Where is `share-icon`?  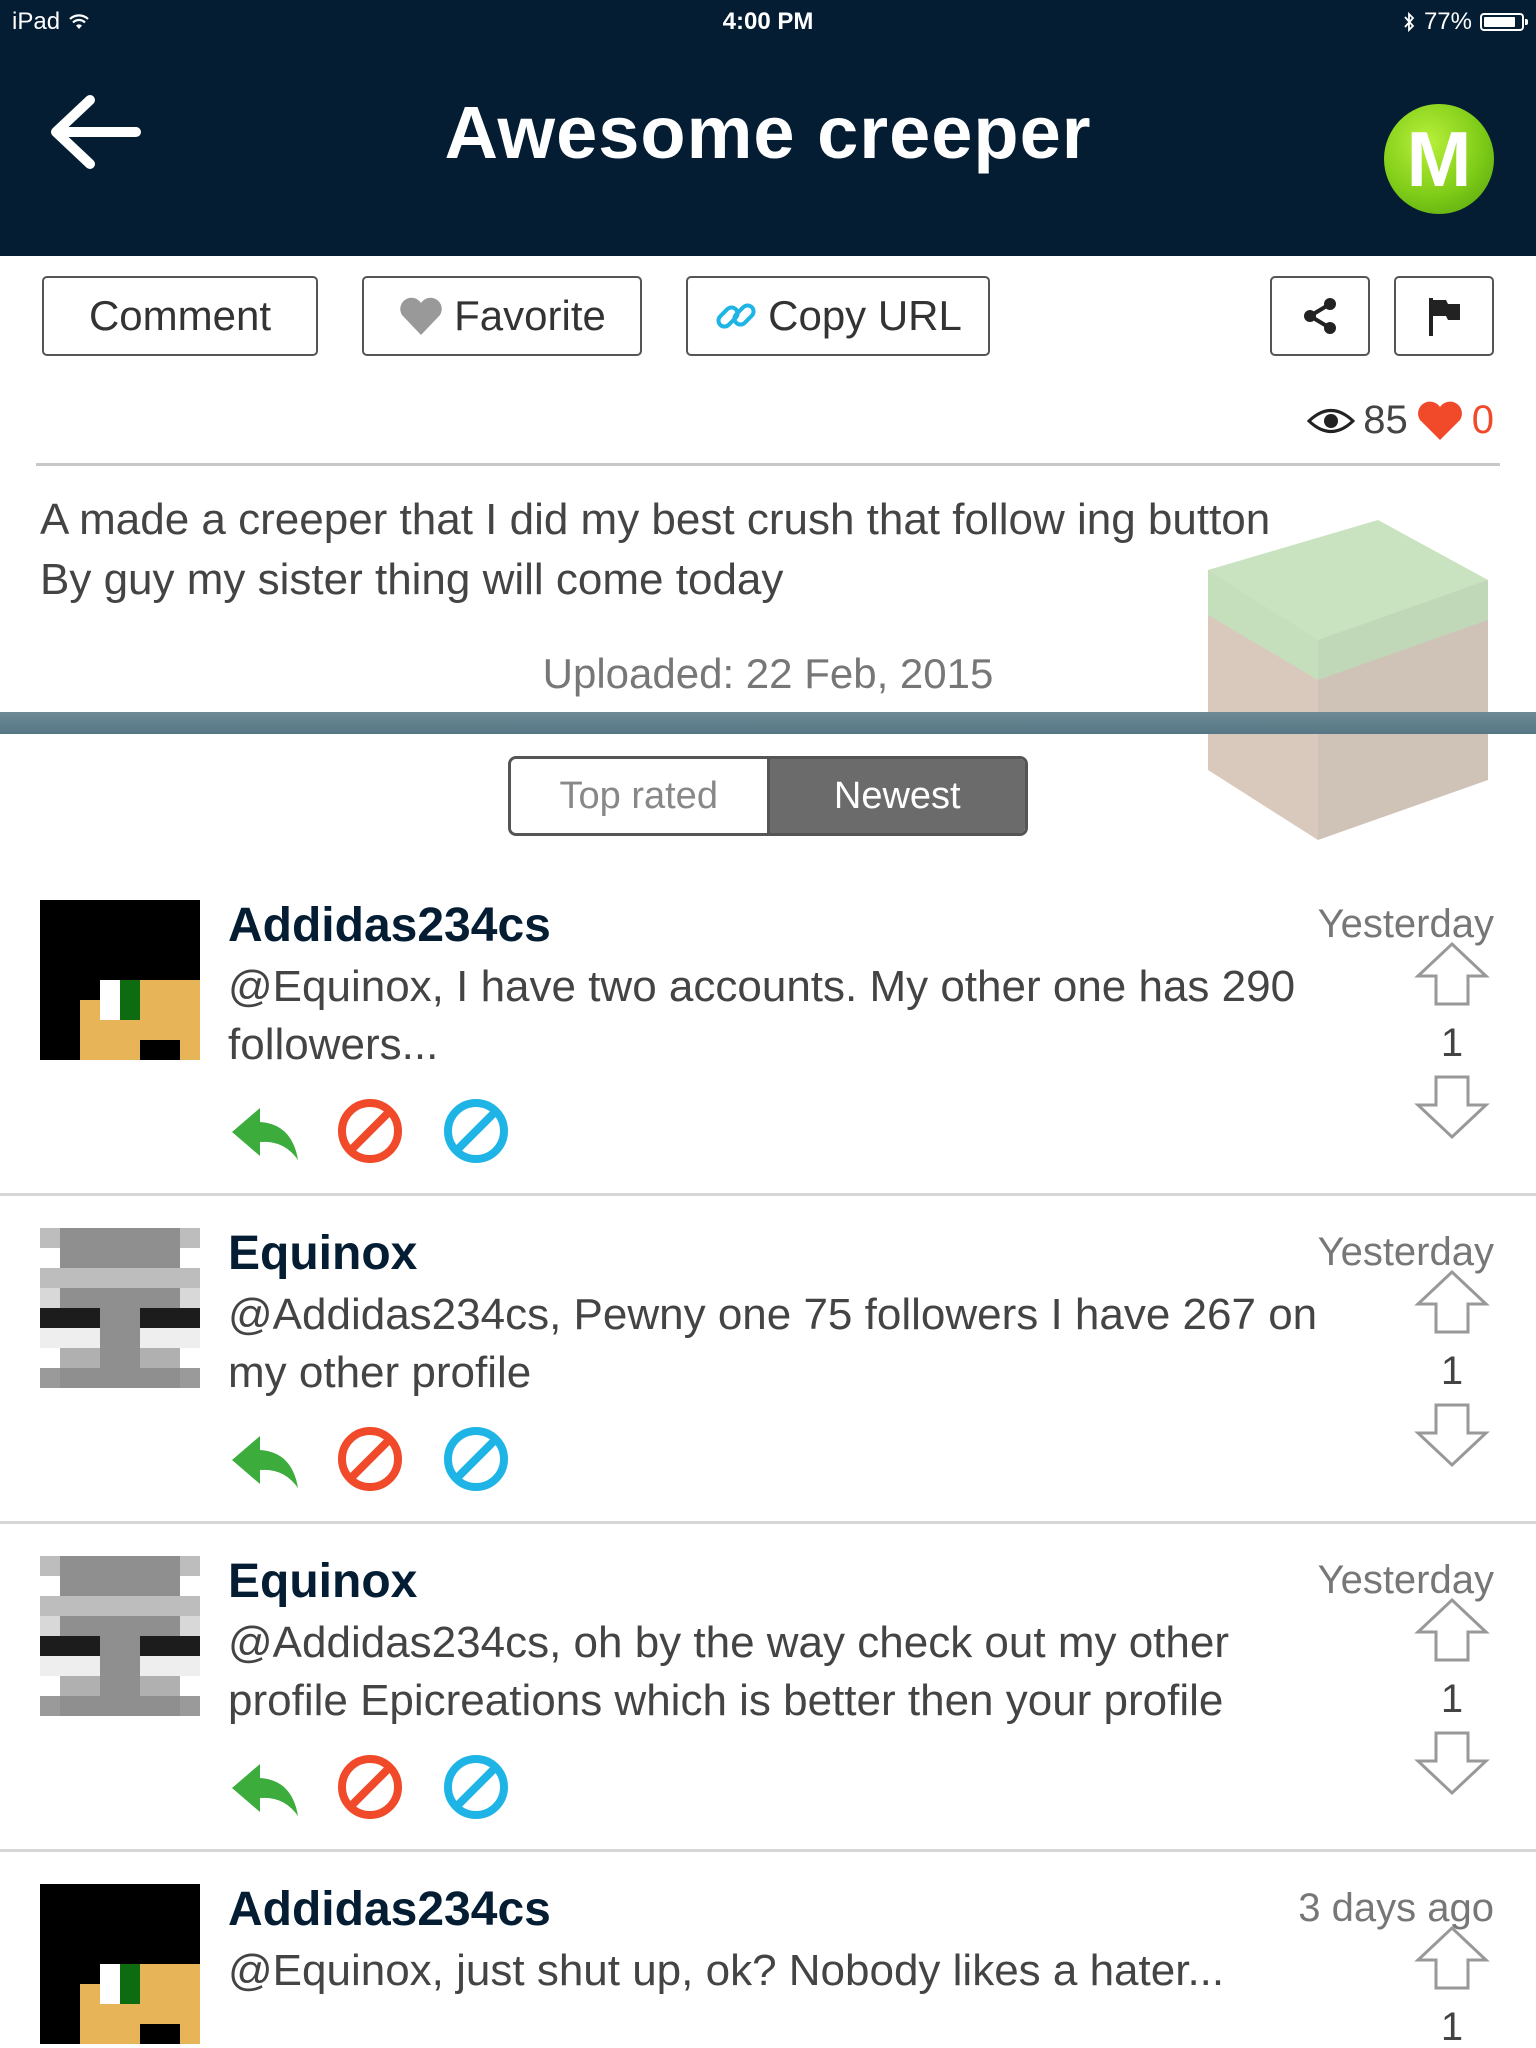 share-icon is located at coordinates (1320, 316).